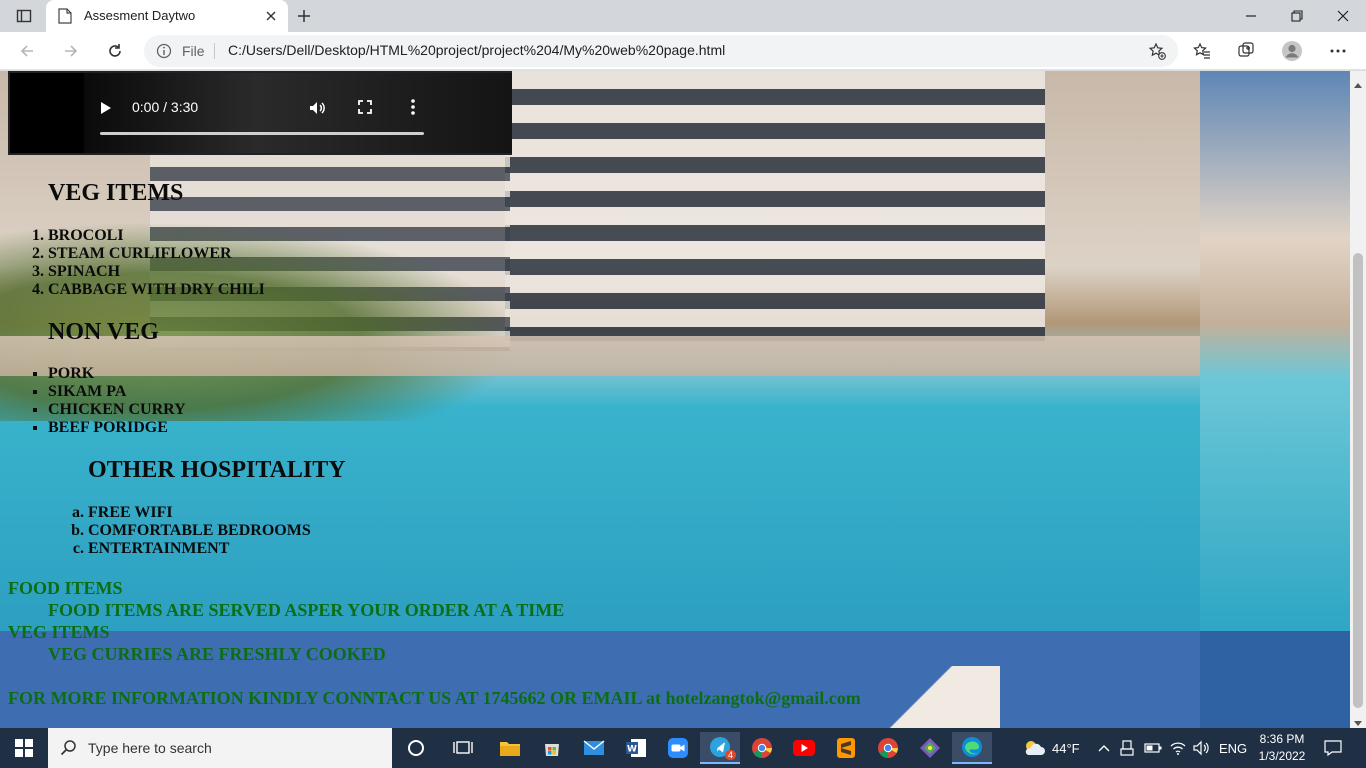 Image resolution: width=1366 pixels, height=768 pixels. What do you see at coordinates (1275, 351) in the screenshot?
I see `background-repeat-strip` at bounding box center [1275, 351].